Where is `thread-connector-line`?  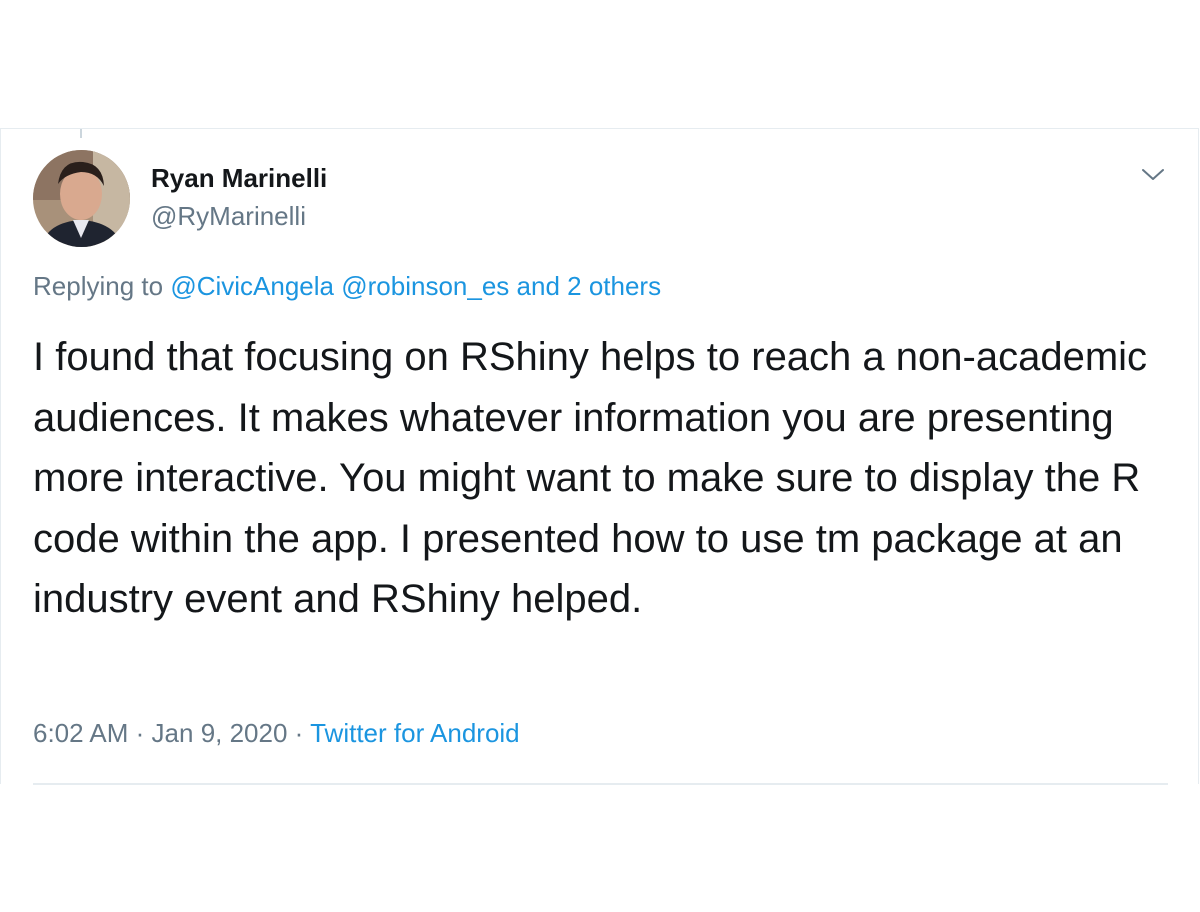 thread-connector-line is located at coordinates (81, 133).